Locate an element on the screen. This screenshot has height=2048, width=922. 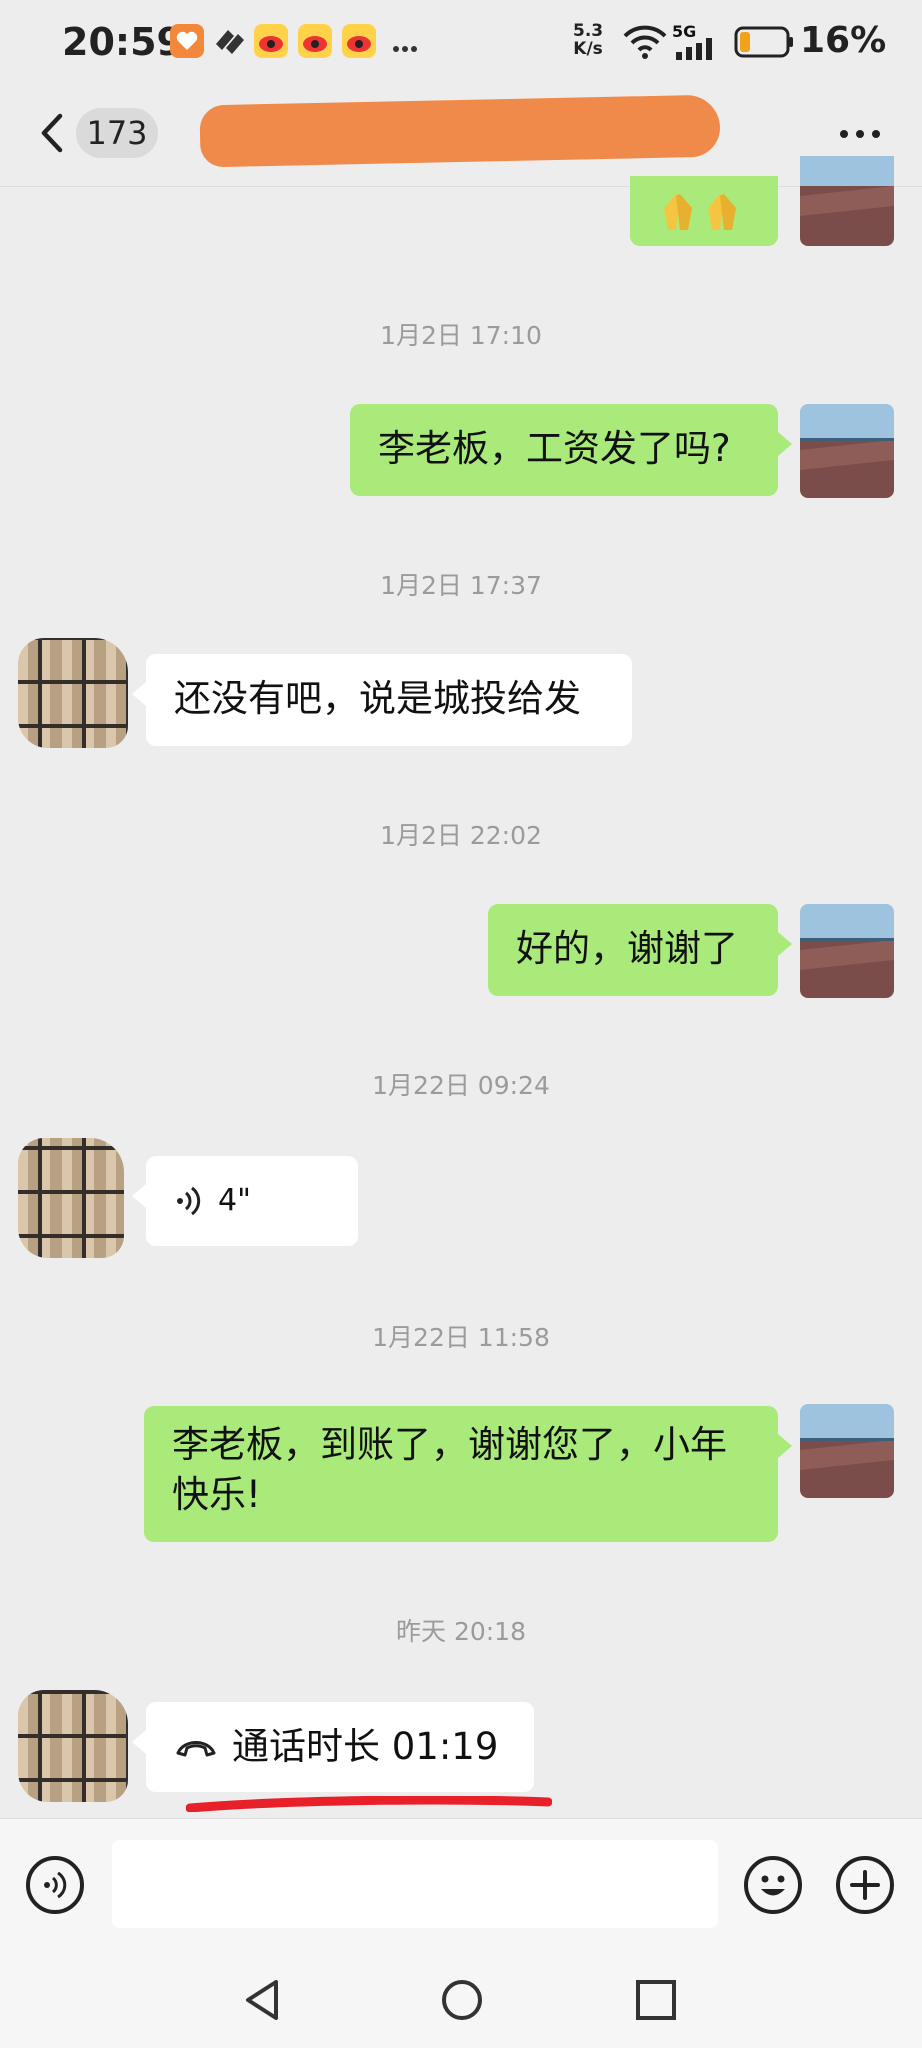
nav-home-icon is located at coordinates (462, 2002).